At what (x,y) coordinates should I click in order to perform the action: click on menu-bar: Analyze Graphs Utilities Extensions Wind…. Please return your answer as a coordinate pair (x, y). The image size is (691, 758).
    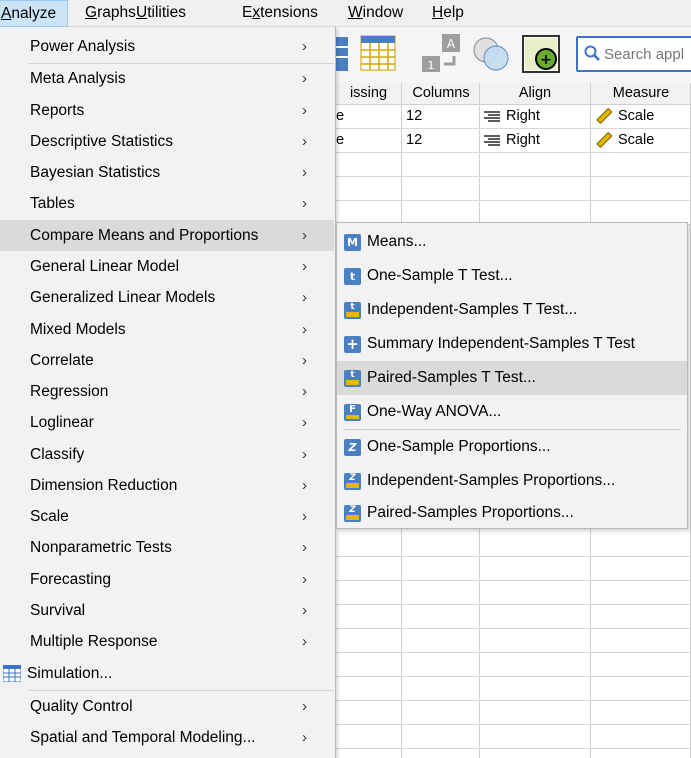
    Looking at the image, I should click on (345, 13).